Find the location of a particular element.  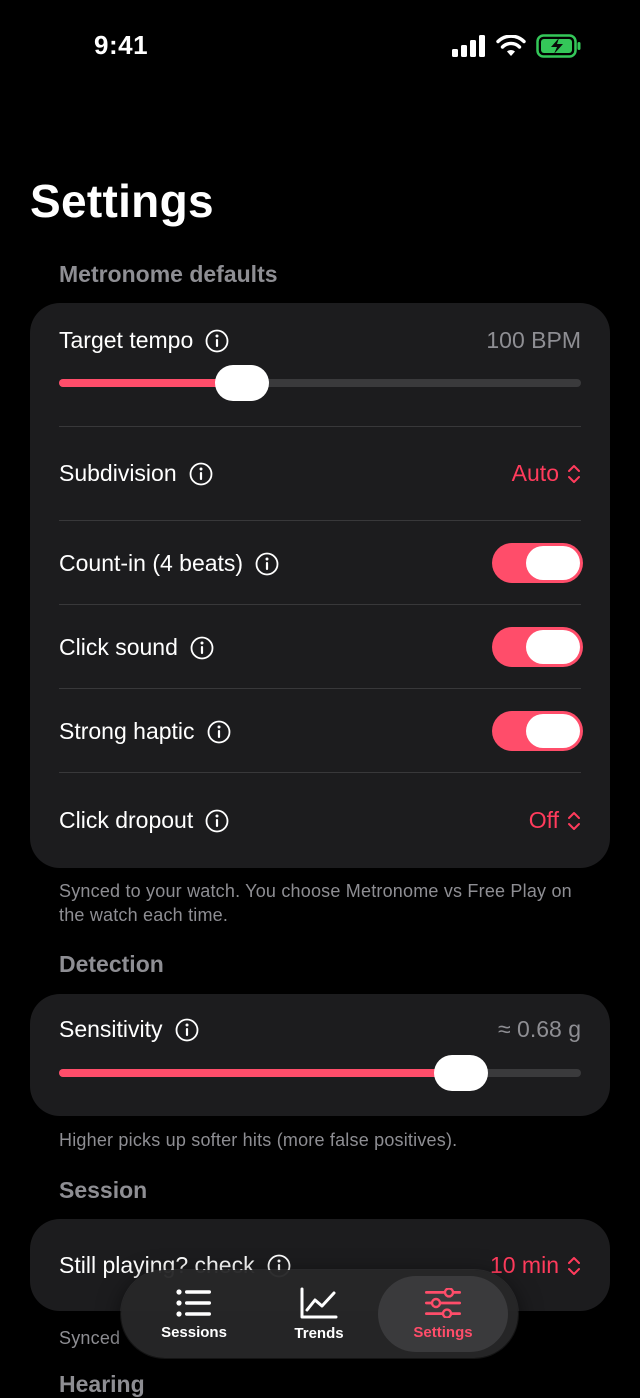

target-tempo-row: Target tempo is located at coordinates (144, 340).